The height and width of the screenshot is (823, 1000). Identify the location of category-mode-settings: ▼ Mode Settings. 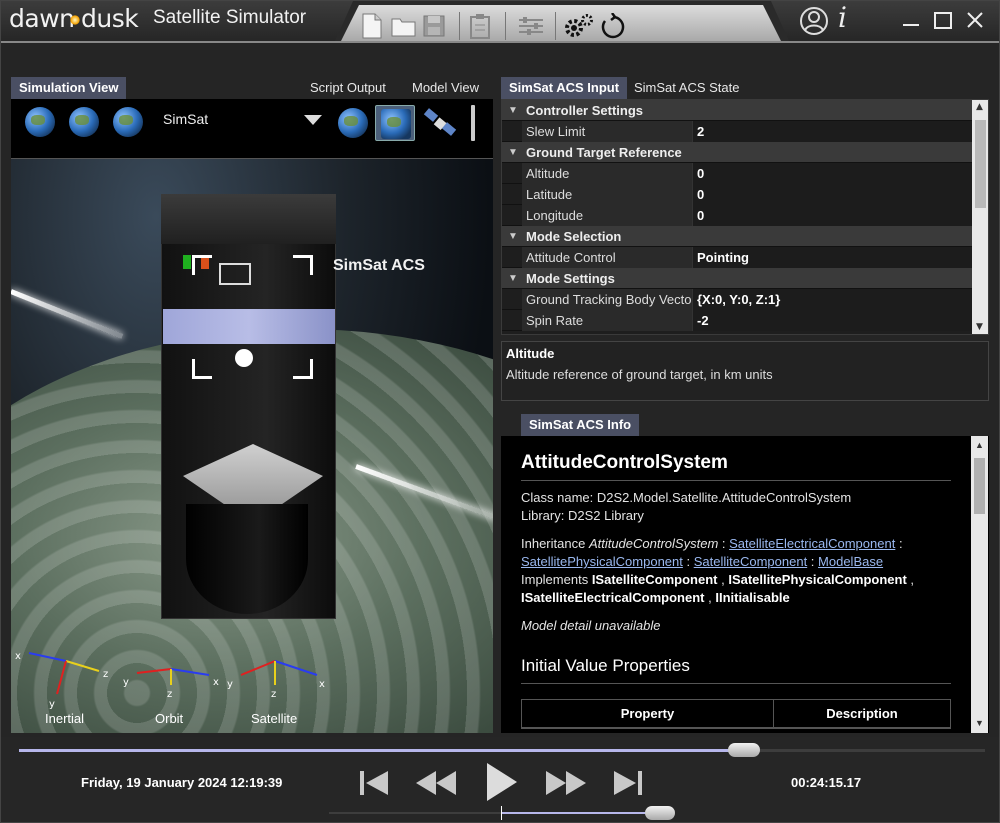
(737, 278).